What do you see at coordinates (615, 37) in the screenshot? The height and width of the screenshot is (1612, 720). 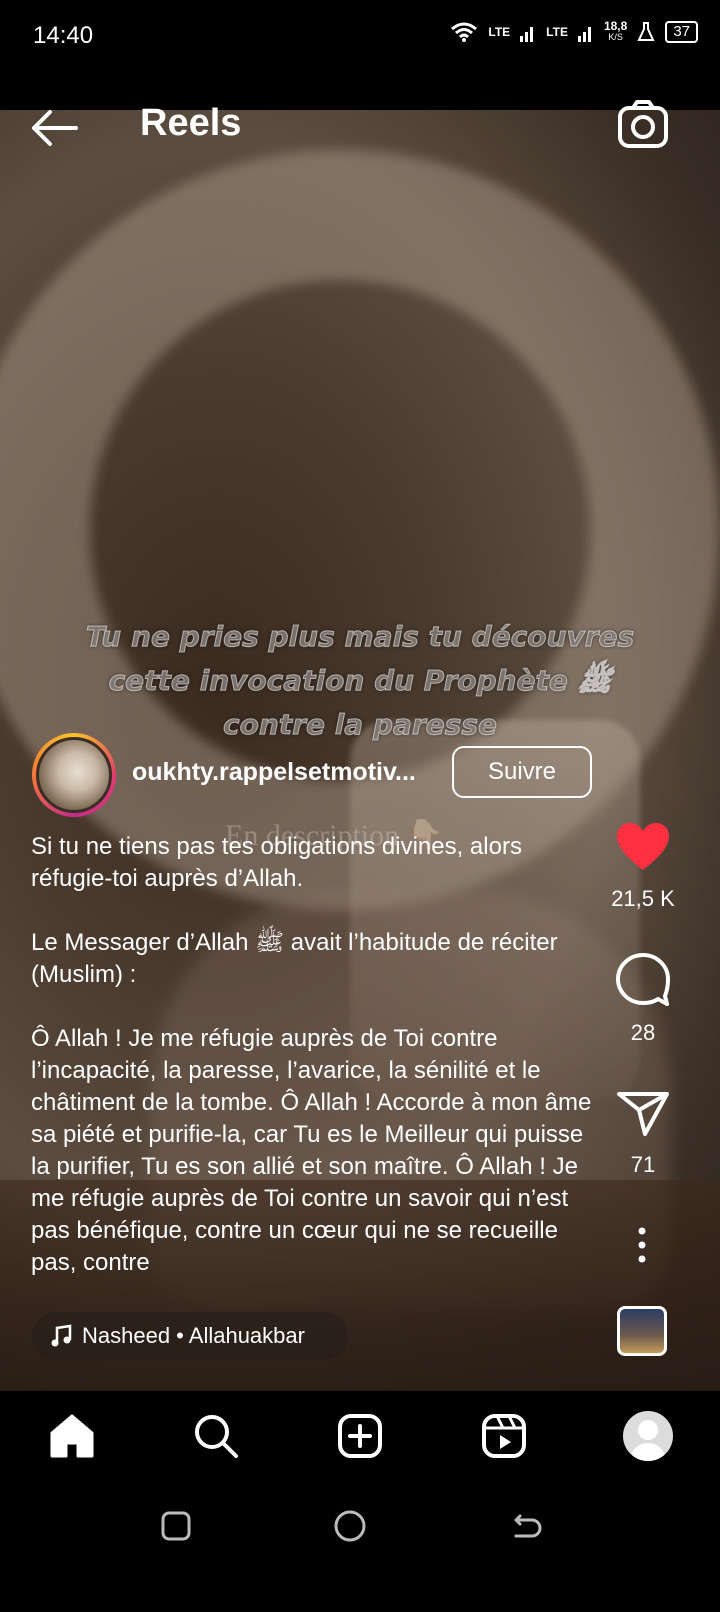 I see `speed-unit: K/S` at bounding box center [615, 37].